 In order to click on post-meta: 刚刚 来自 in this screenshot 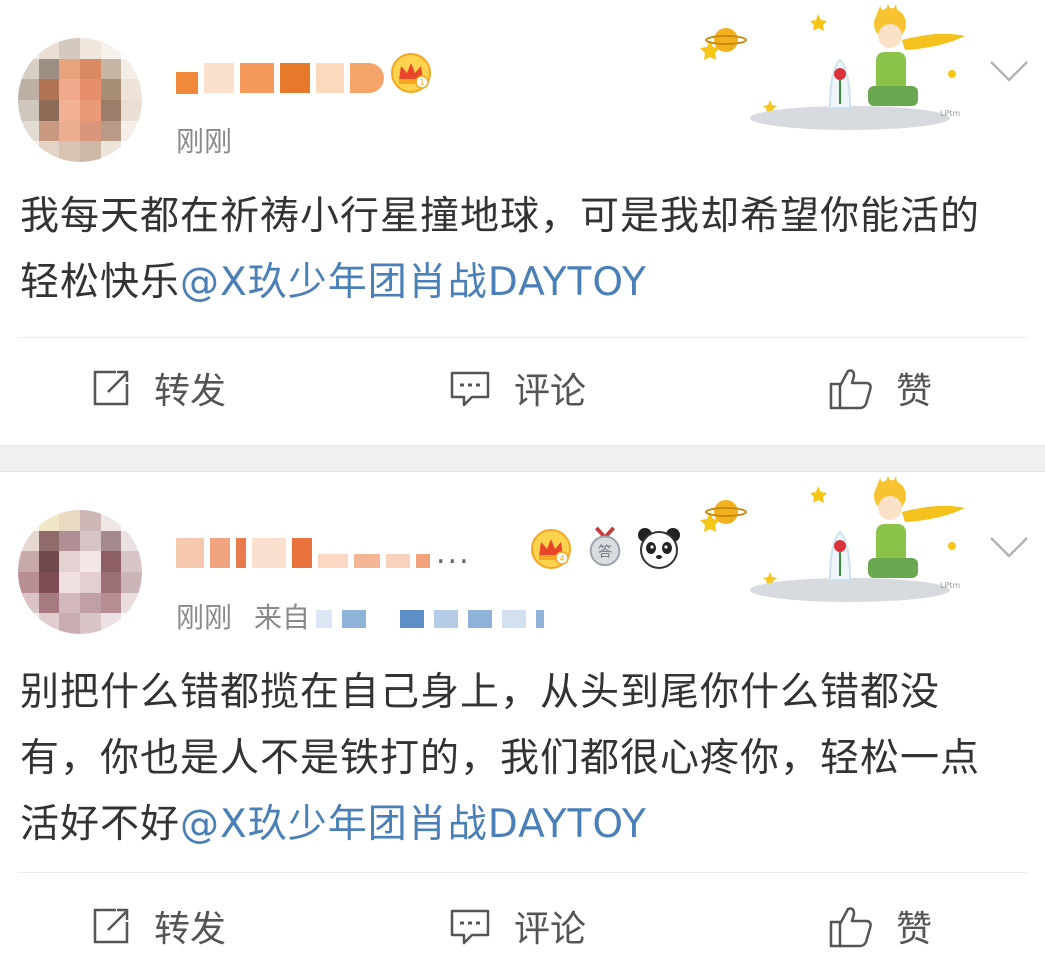, I will do `click(365, 616)`.